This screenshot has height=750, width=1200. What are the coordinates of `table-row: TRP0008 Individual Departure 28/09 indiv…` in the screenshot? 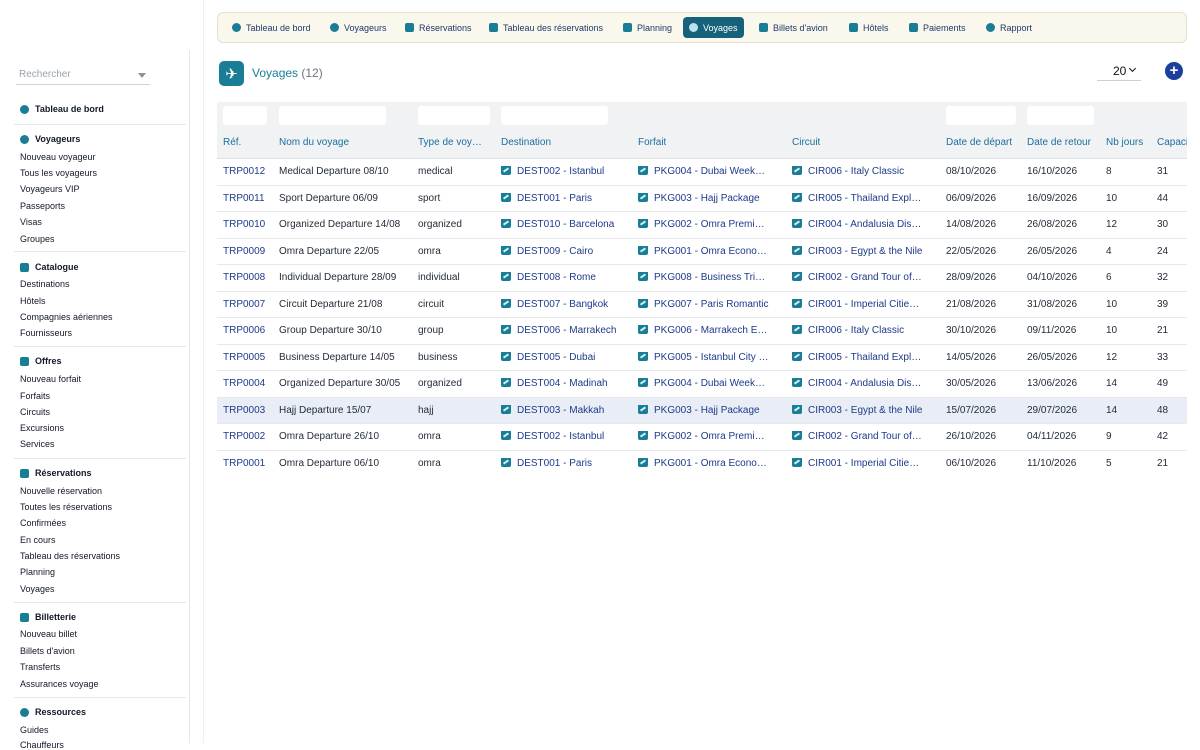 It's located at (702, 278).